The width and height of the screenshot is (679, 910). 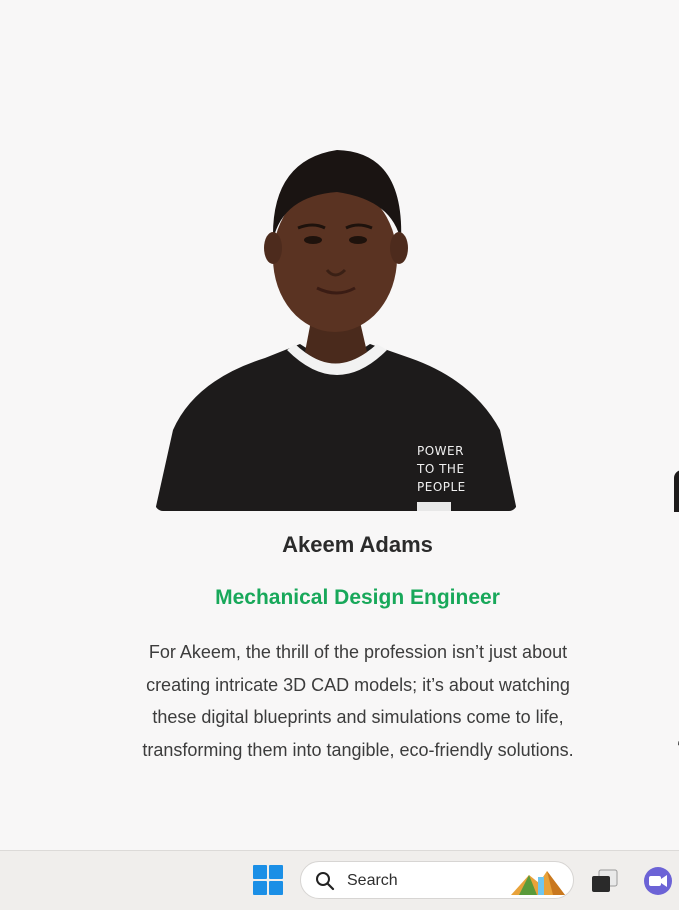 I want to click on tshirt-print-line: POWER, so click(x=440, y=451).